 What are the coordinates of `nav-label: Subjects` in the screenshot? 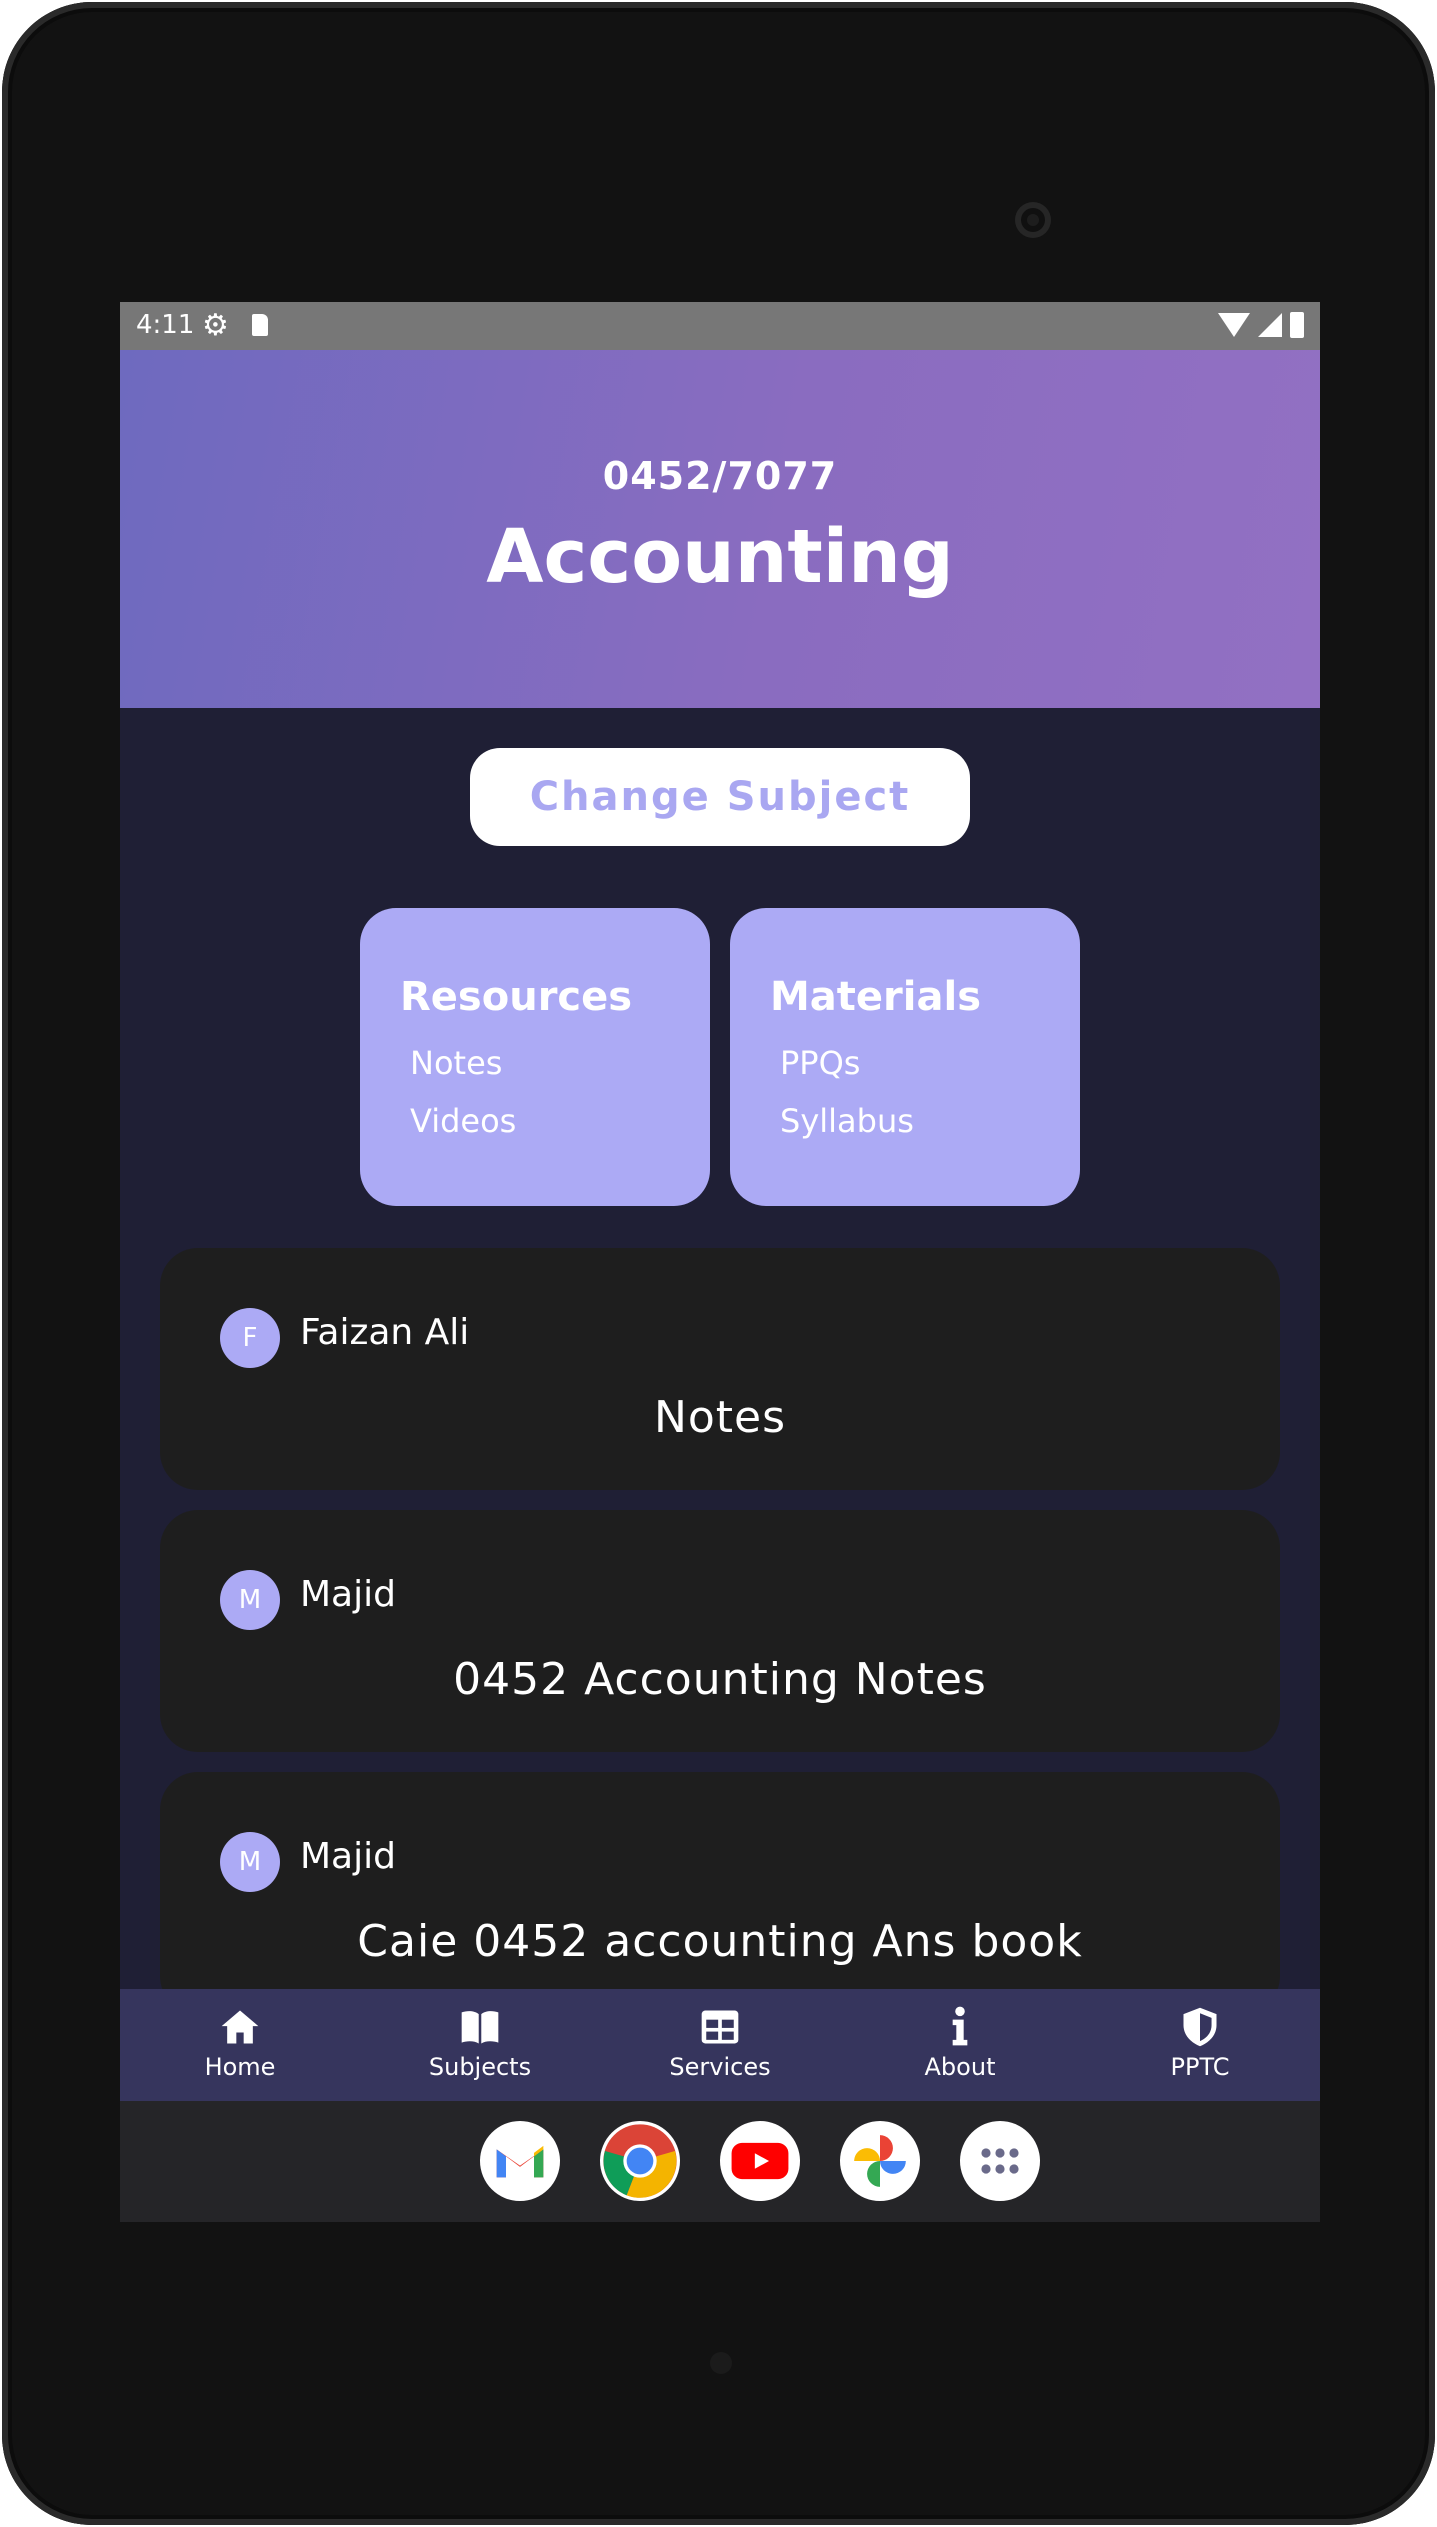 It's located at (480, 2067).